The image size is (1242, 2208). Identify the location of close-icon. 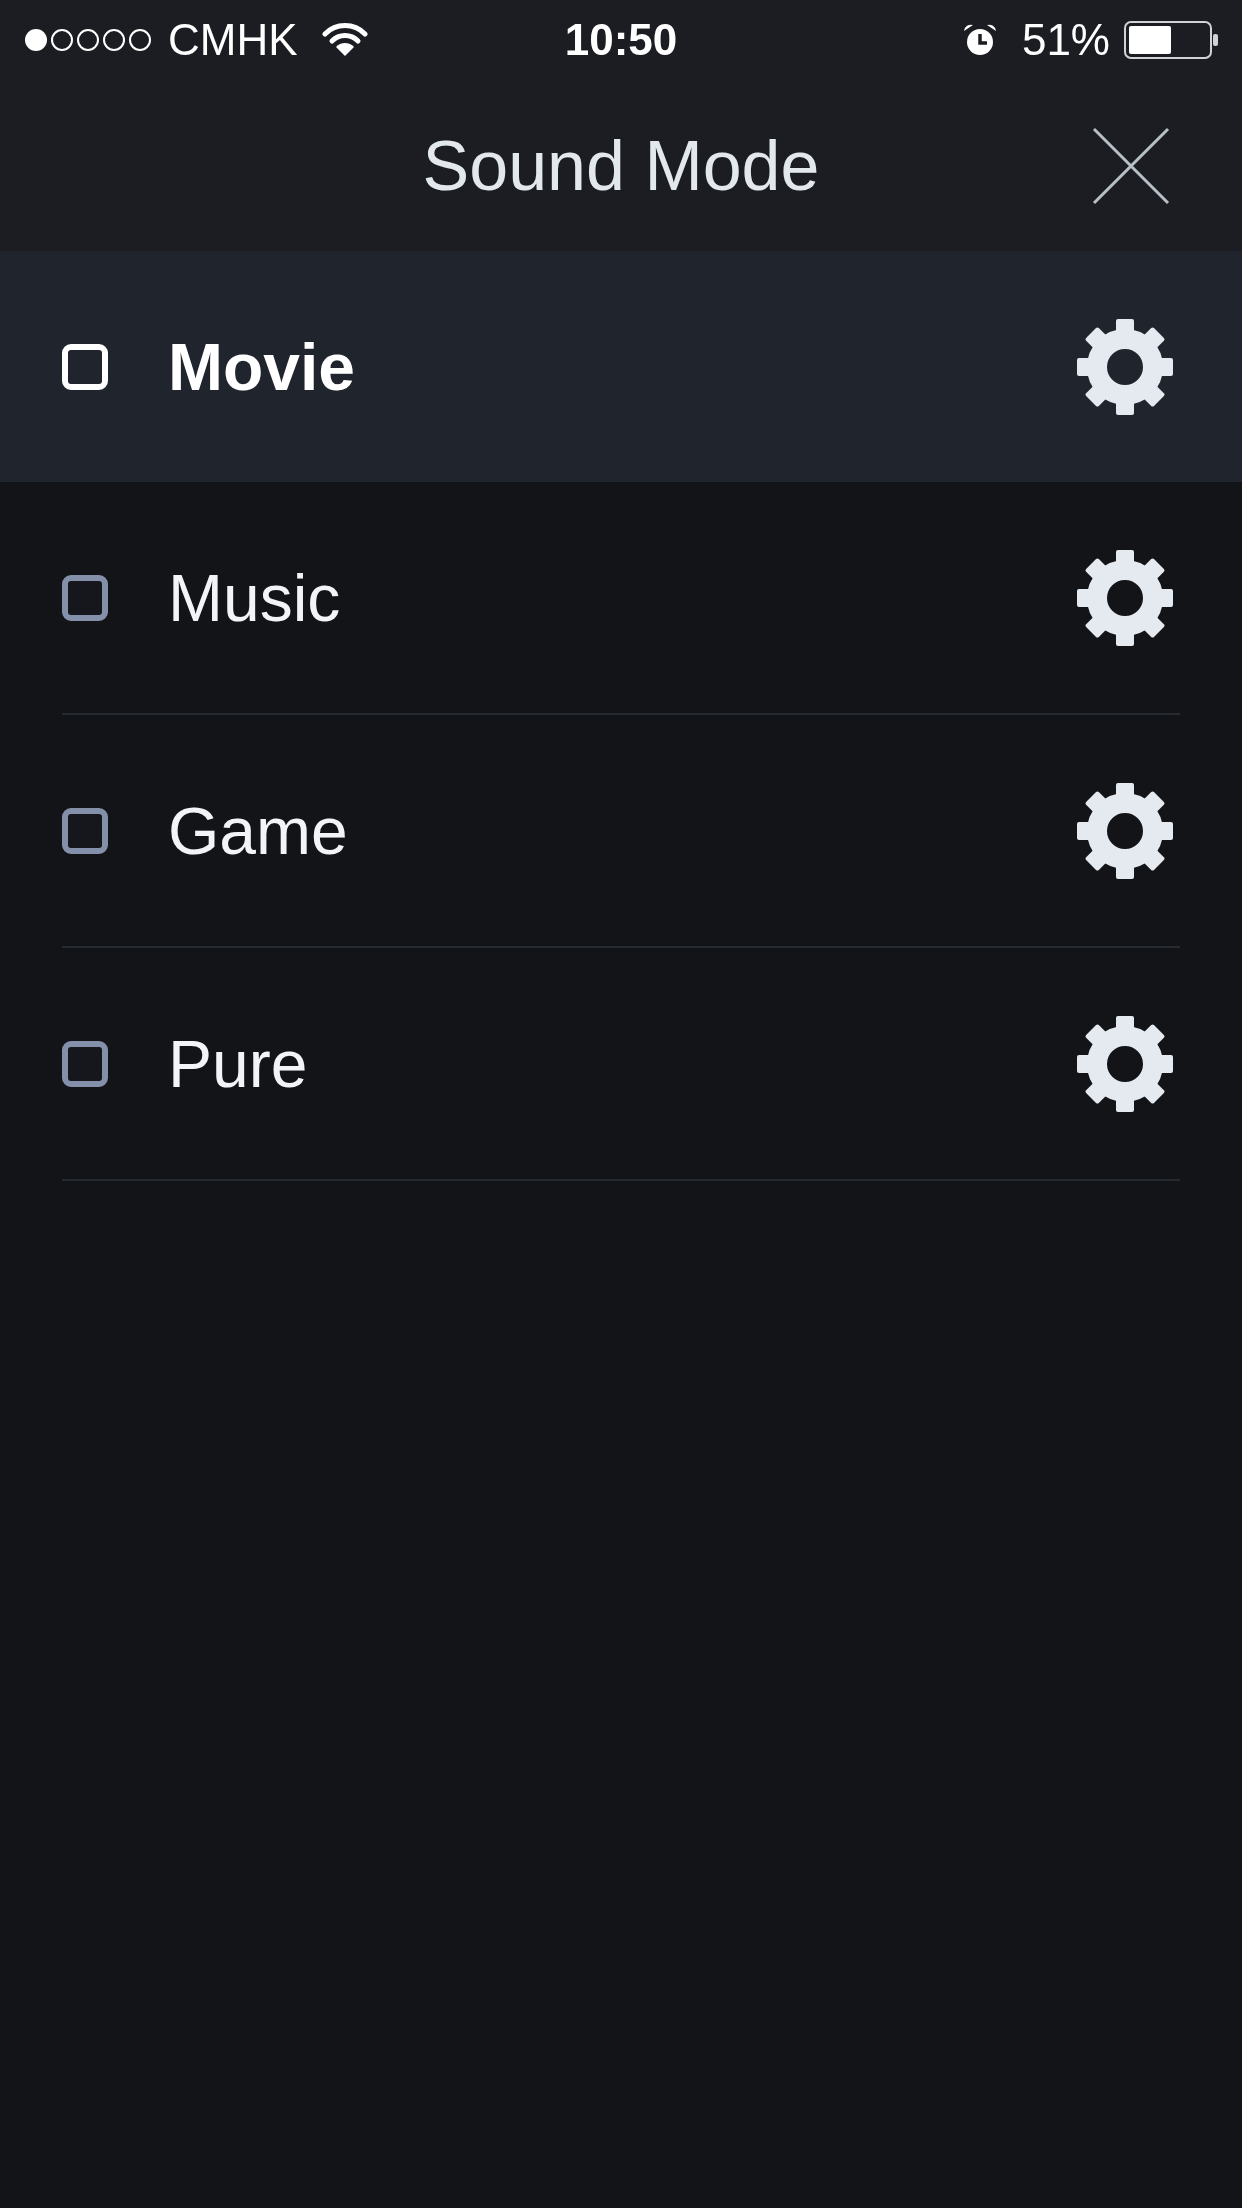
(1131, 166).